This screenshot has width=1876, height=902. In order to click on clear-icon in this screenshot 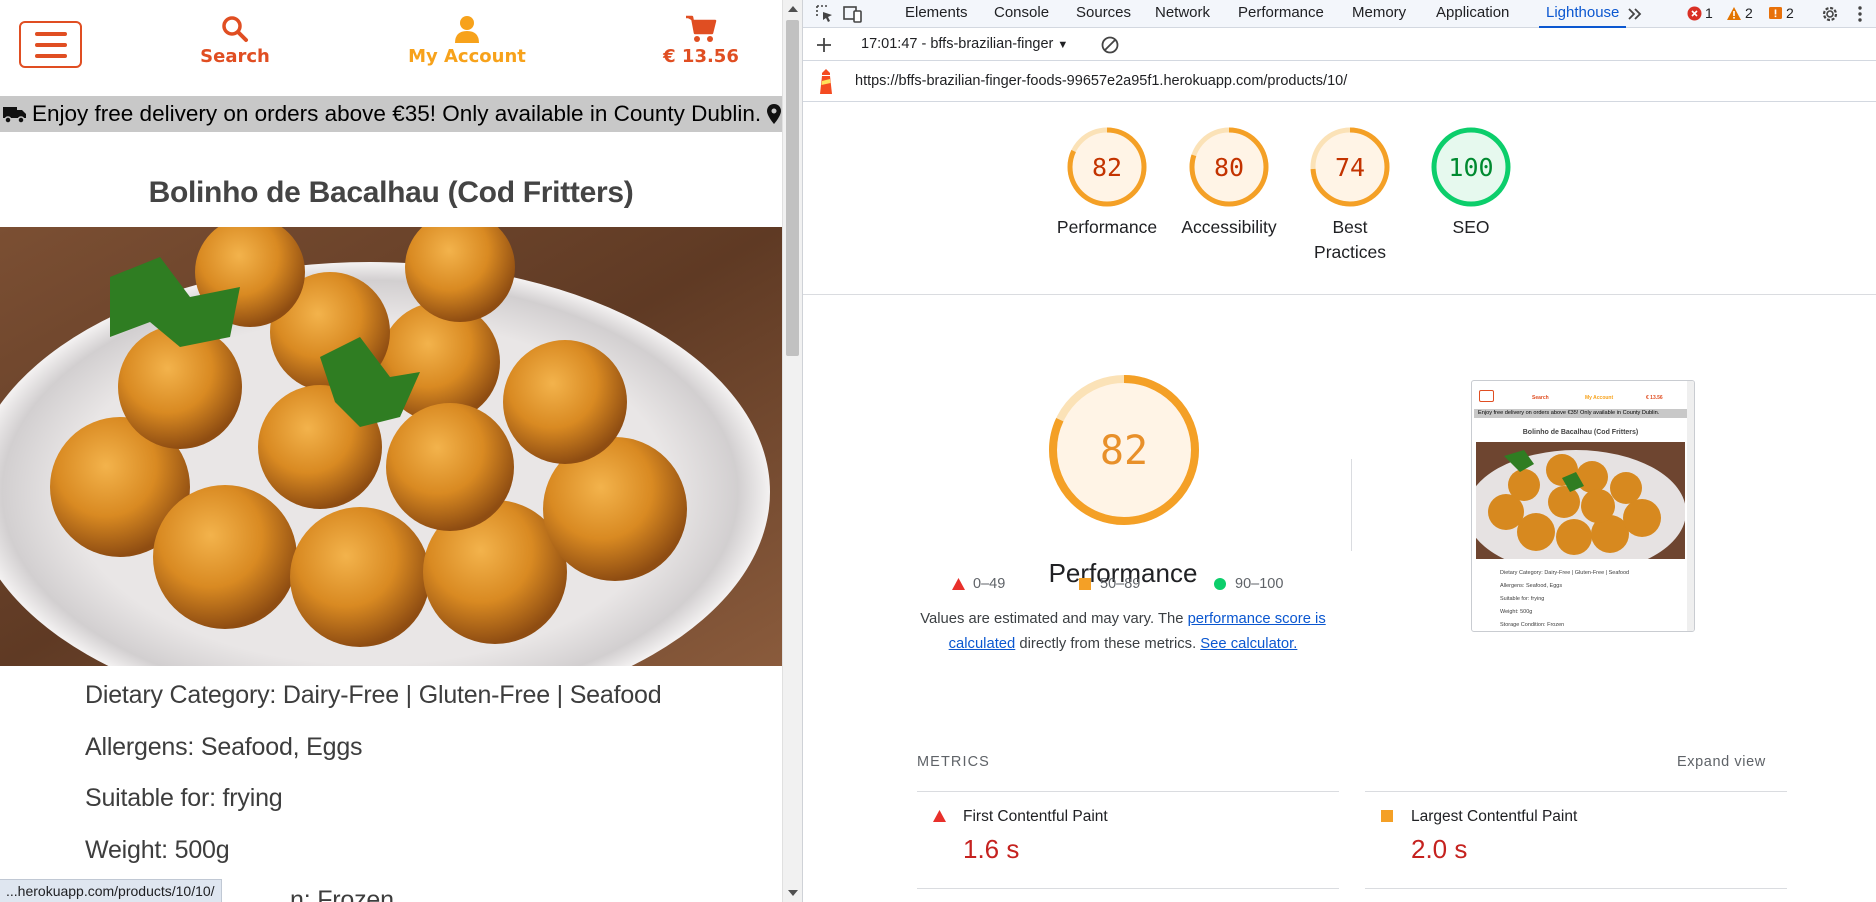, I will do `click(1110, 45)`.